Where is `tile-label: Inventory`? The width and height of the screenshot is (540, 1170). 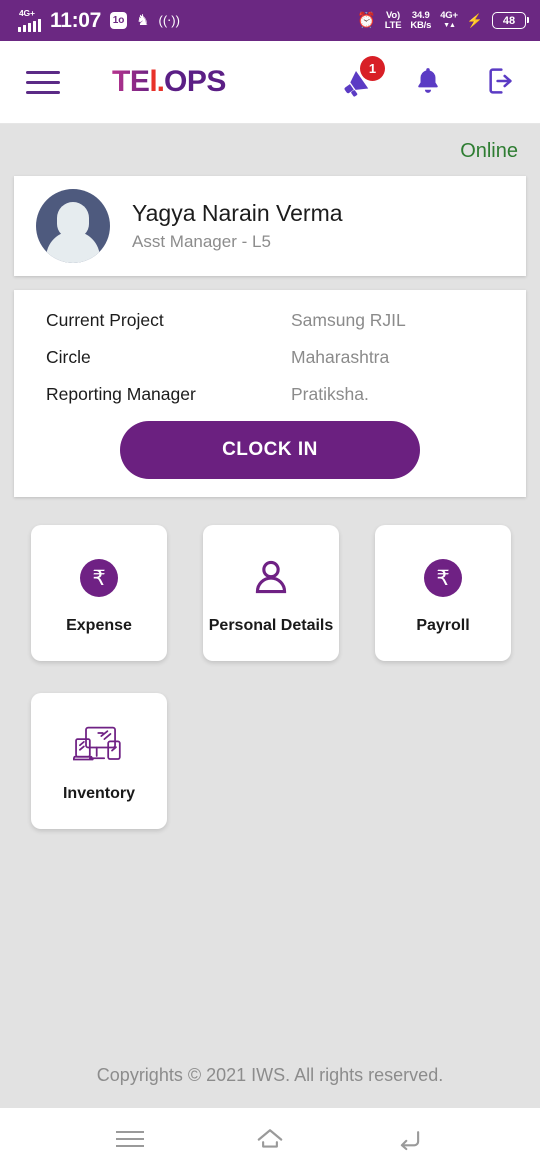
tile-label: Inventory is located at coordinates (98, 794).